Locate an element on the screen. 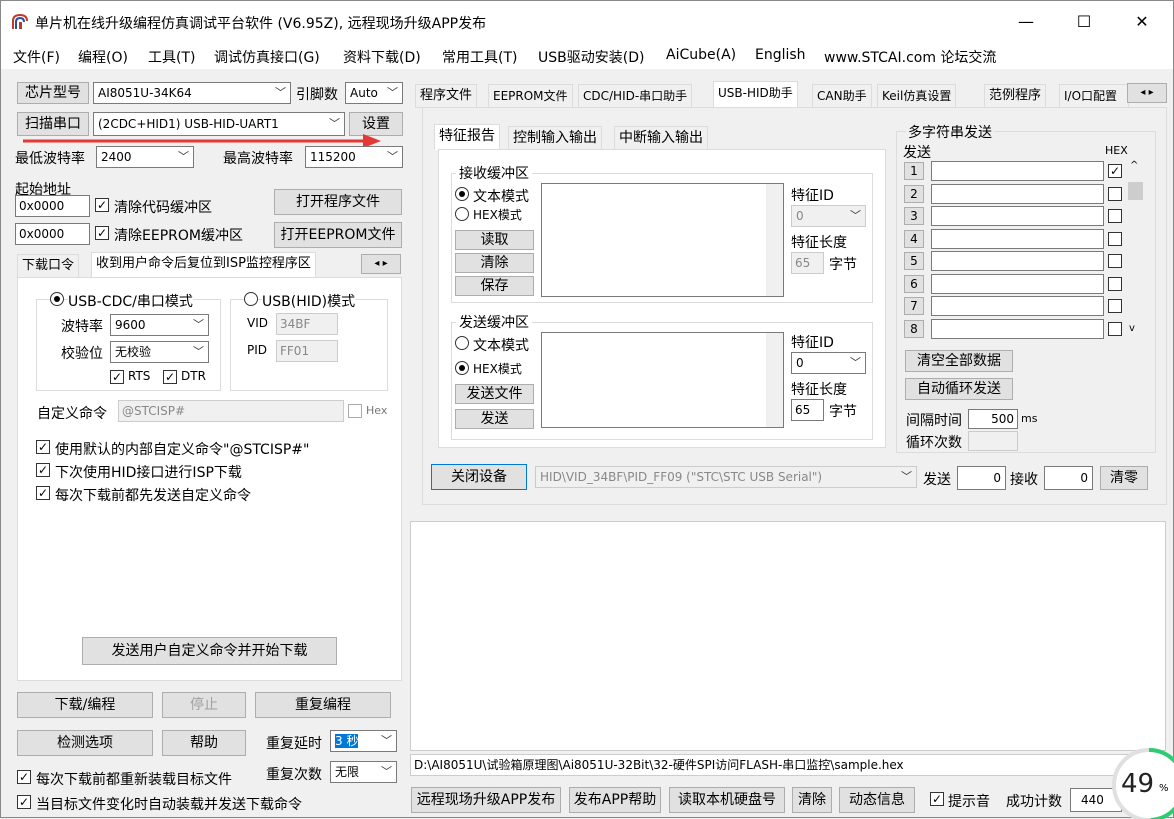  row-send-button: 7 is located at coordinates (914, 306).